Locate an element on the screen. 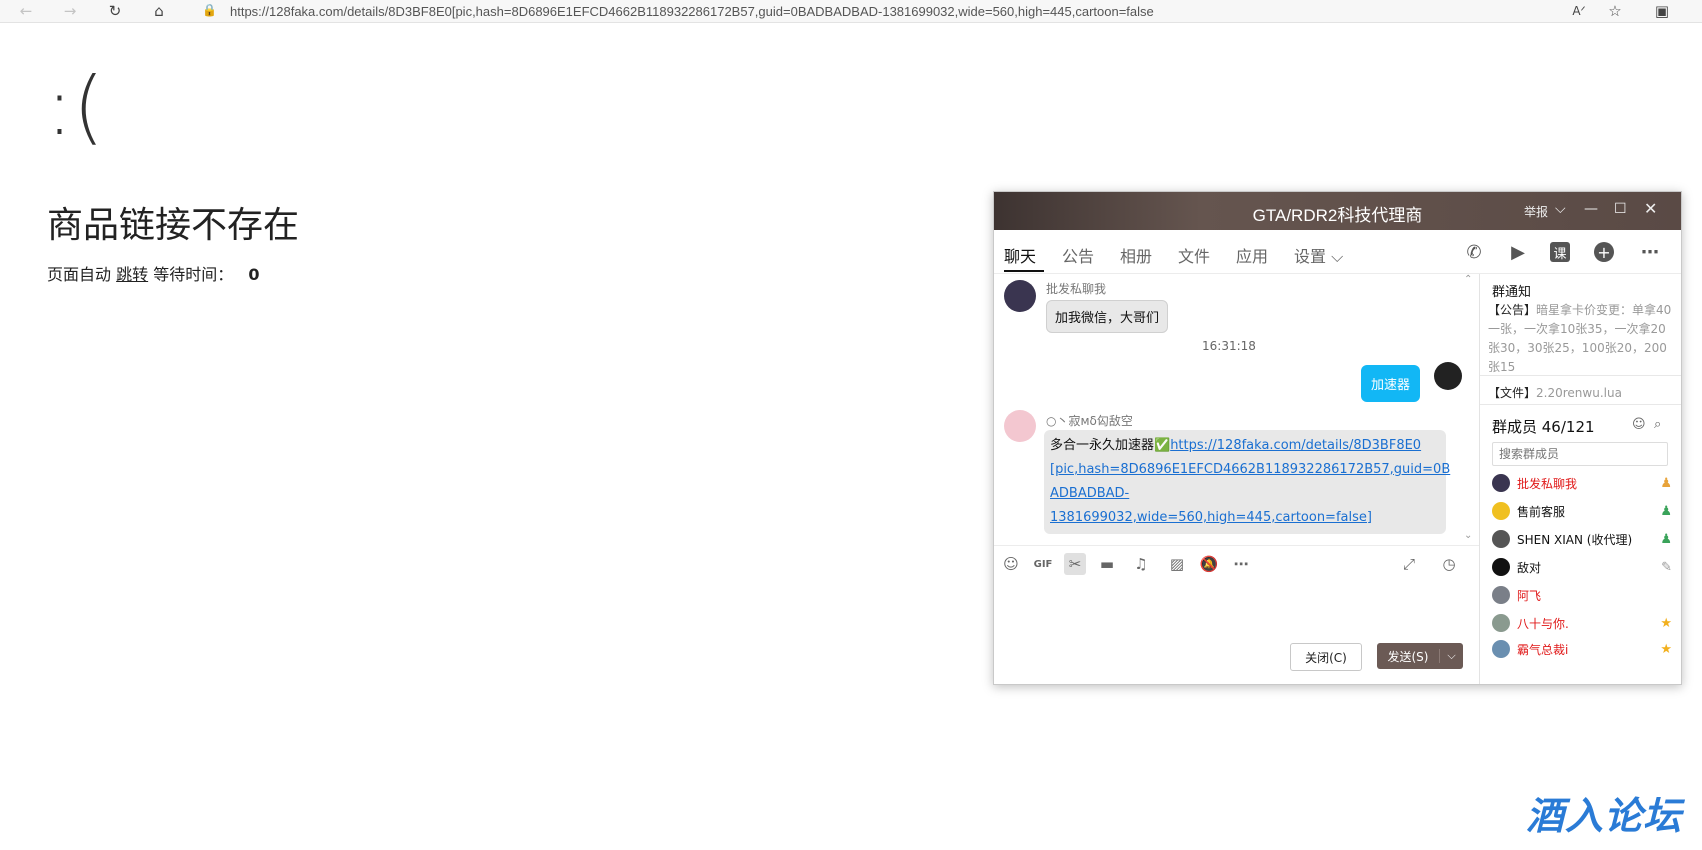 The width and height of the screenshot is (1702, 850). gif-icon: GIF is located at coordinates (1043, 564).